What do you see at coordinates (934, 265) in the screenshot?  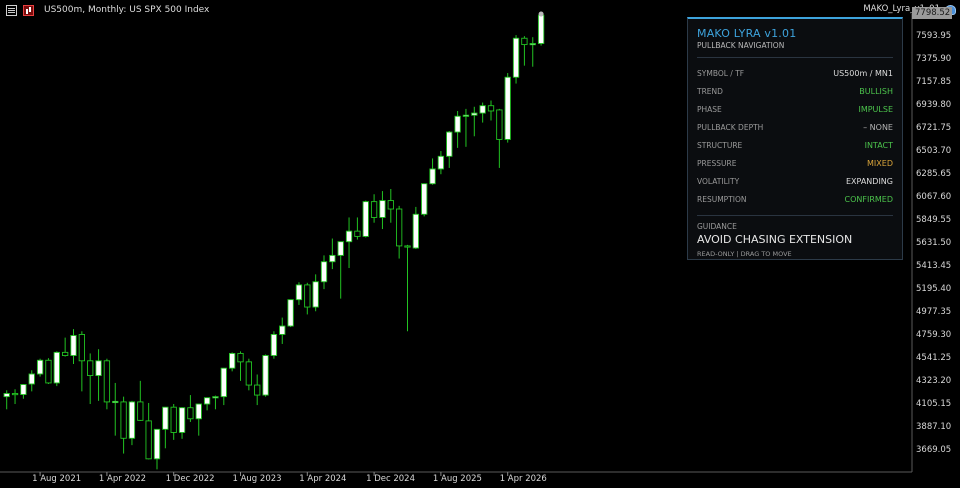 I see `price-axis-label: 5413.45` at bounding box center [934, 265].